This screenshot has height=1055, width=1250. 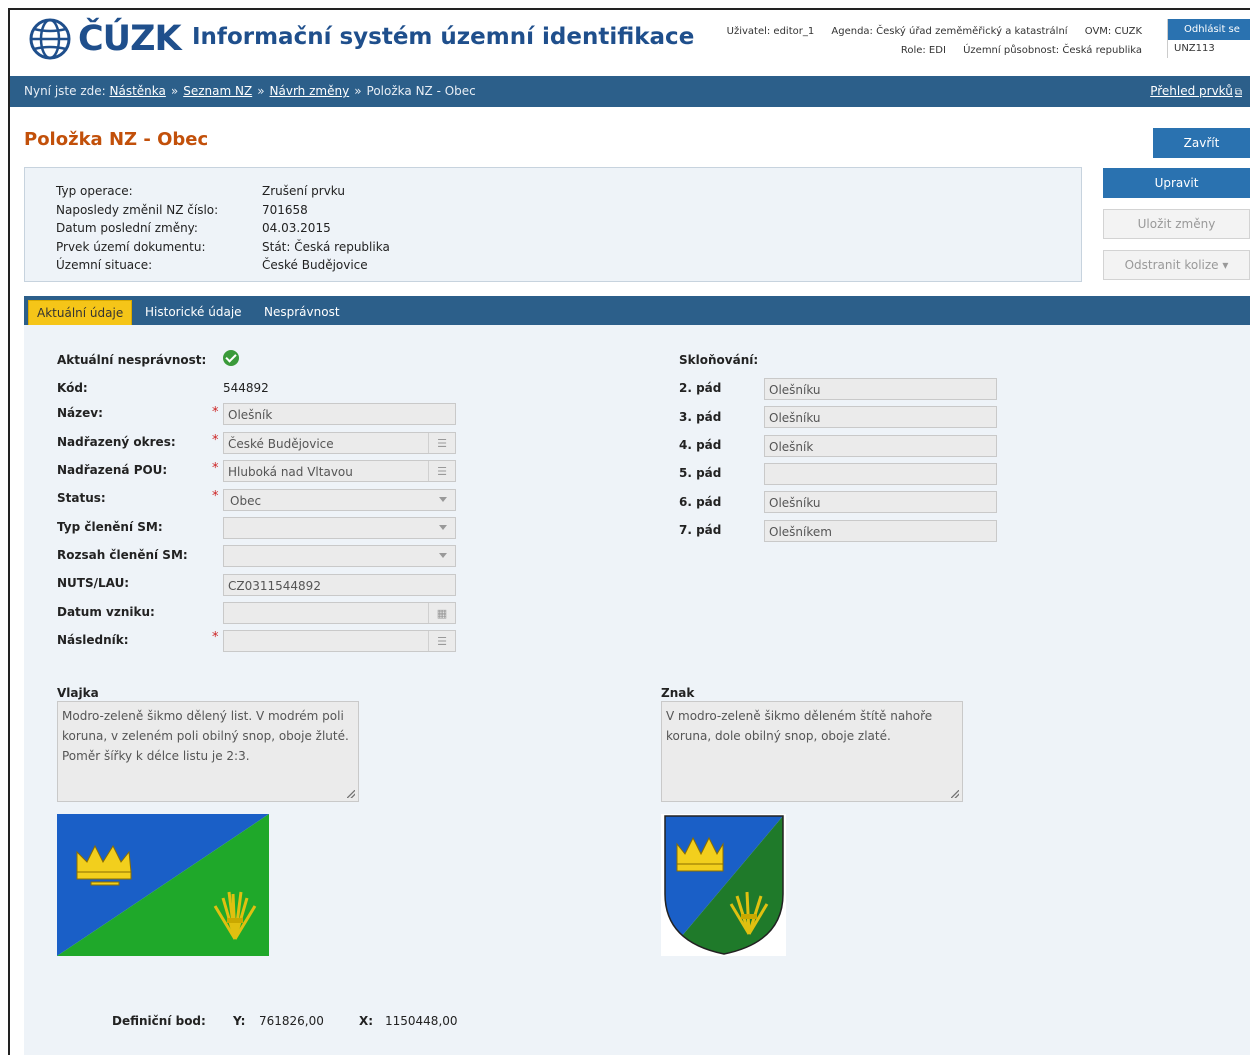 I want to click on territorial-situation-label: Územní situace:, so click(x=104, y=265).